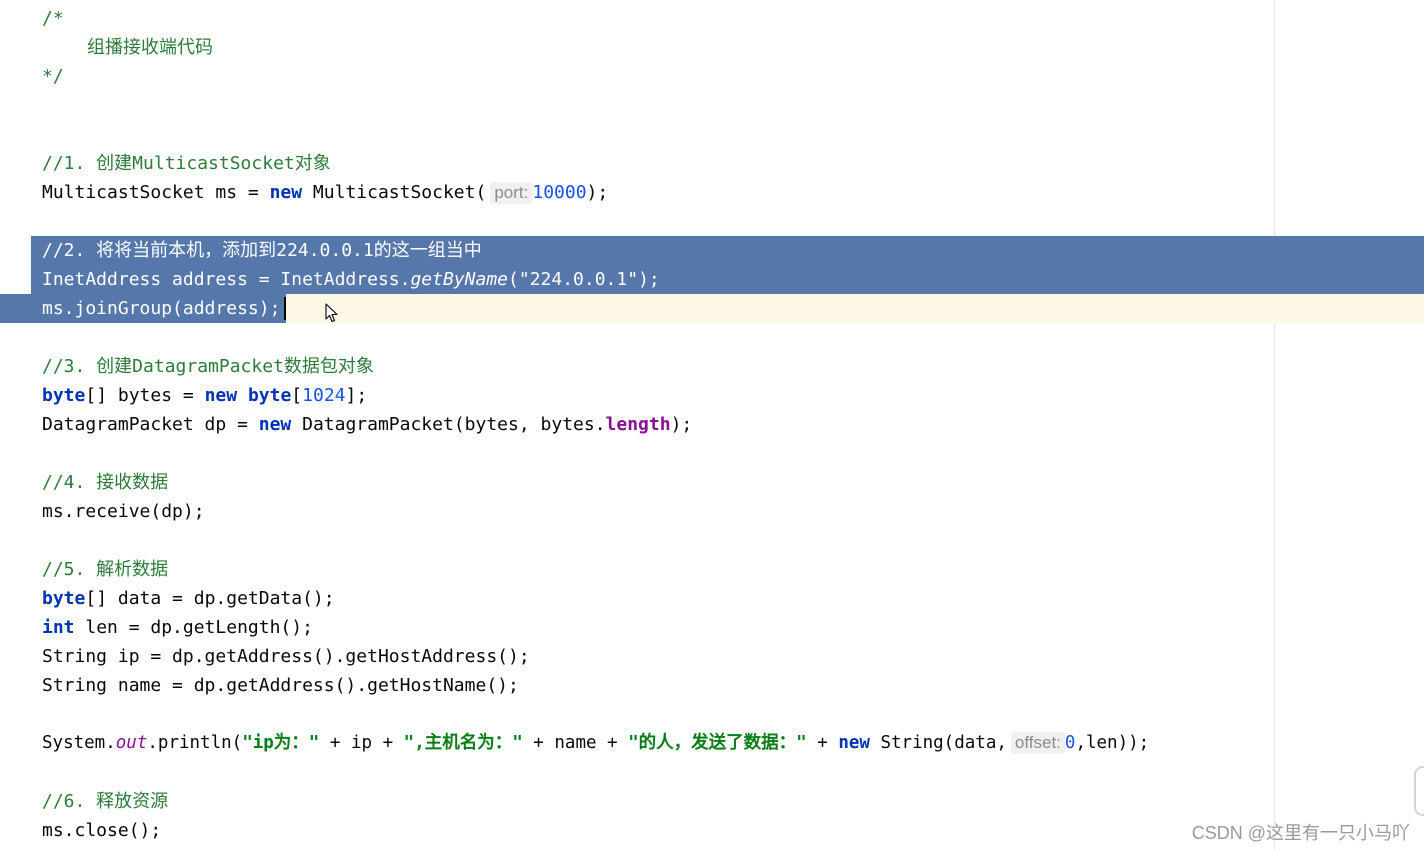  I want to click on number-literal: 0, so click(1070, 743).